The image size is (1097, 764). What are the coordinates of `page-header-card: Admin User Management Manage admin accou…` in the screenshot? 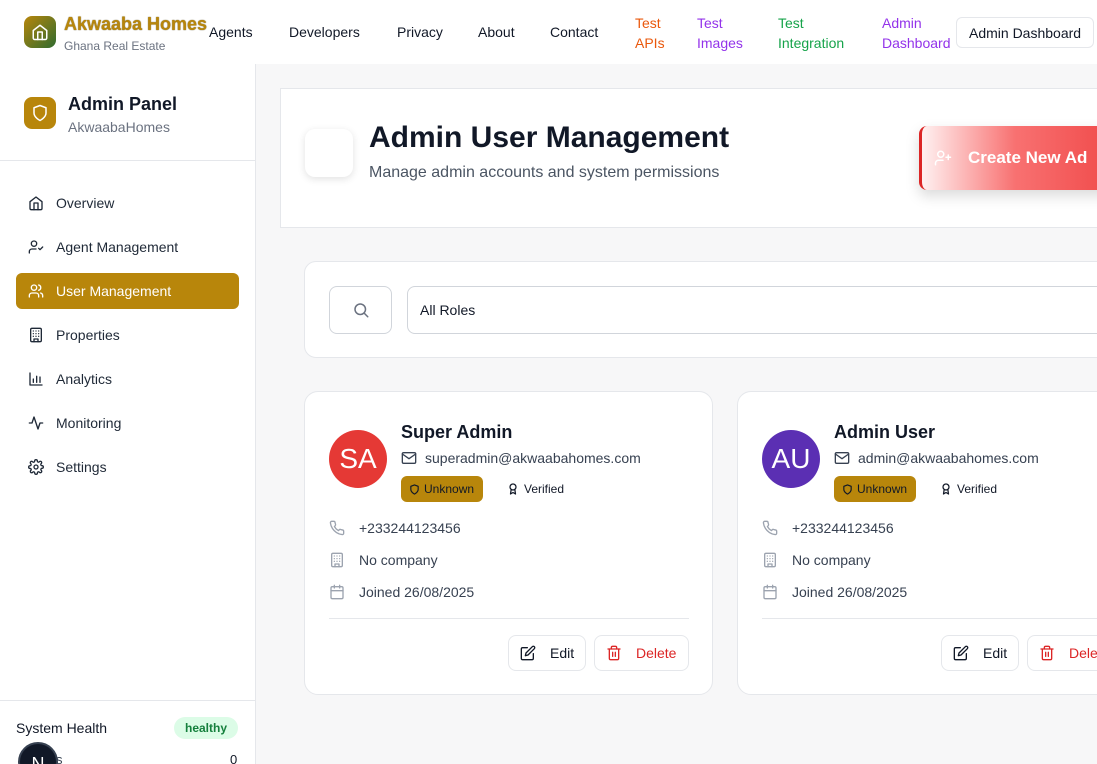 It's located at (688, 158).